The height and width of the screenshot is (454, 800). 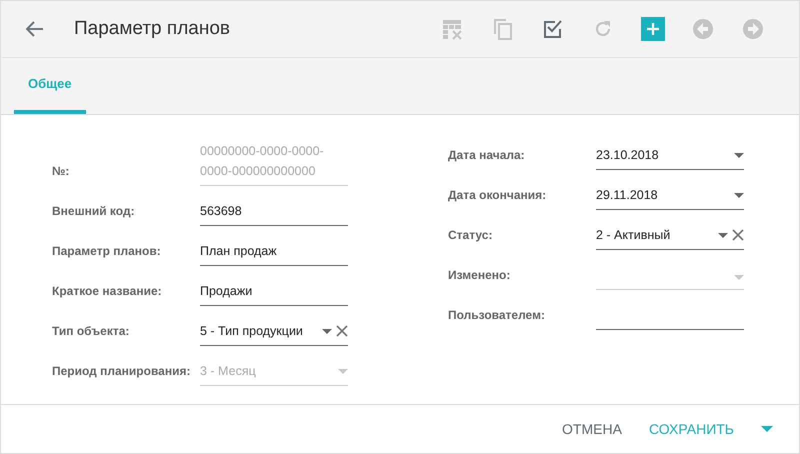 What do you see at coordinates (471, 236) in the screenshot?
I see `field-label: Статус:` at bounding box center [471, 236].